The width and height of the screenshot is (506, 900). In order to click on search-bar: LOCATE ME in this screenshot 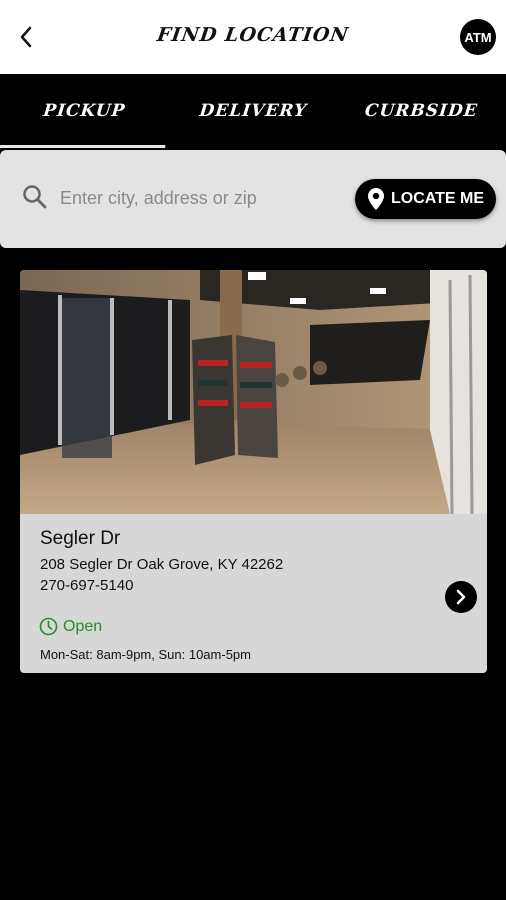, I will do `click(253, 199)`.